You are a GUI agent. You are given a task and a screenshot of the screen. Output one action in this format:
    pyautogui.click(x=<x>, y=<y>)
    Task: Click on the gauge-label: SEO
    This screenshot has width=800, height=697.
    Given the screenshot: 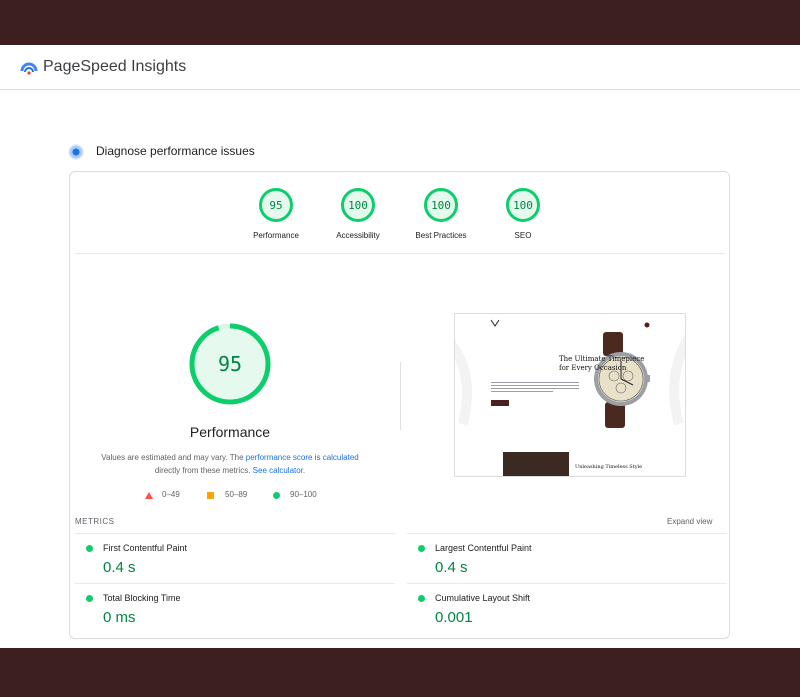 What is the action you would take?
    pyautogui.click(x=523, y=235)
    